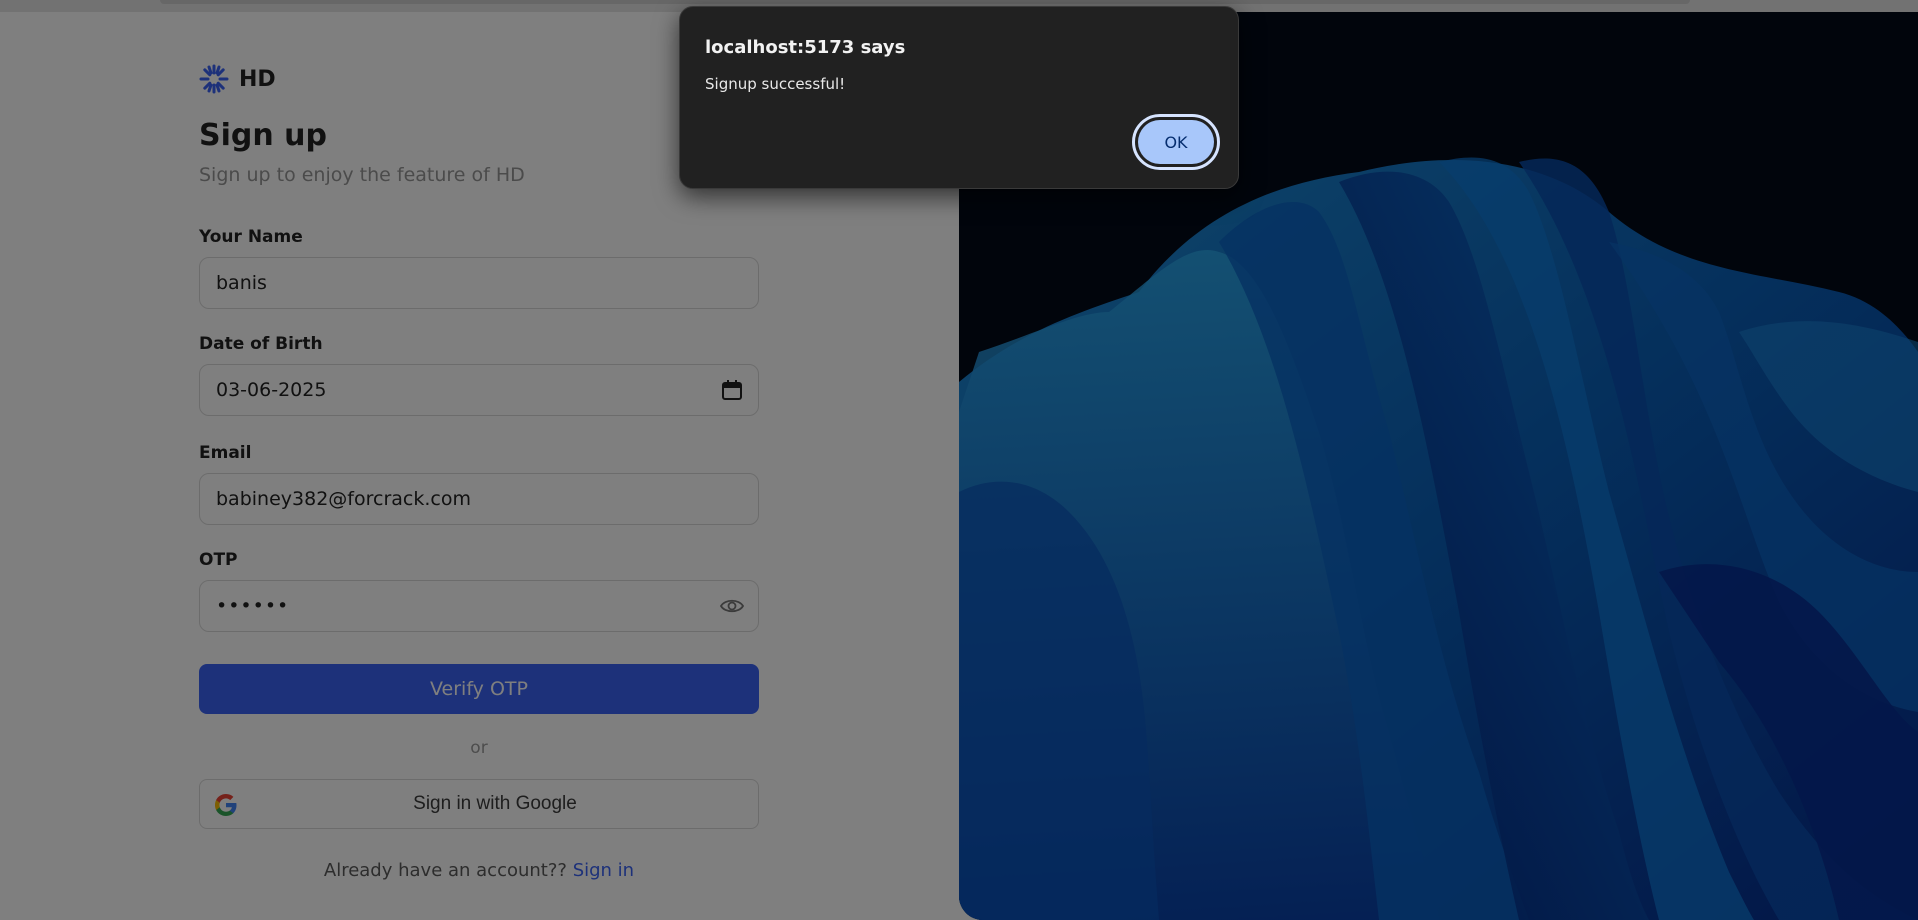  Describe the element at coordinates (775, 84) in the screenshot. I see `alert-message: Signup successful!` at that location.